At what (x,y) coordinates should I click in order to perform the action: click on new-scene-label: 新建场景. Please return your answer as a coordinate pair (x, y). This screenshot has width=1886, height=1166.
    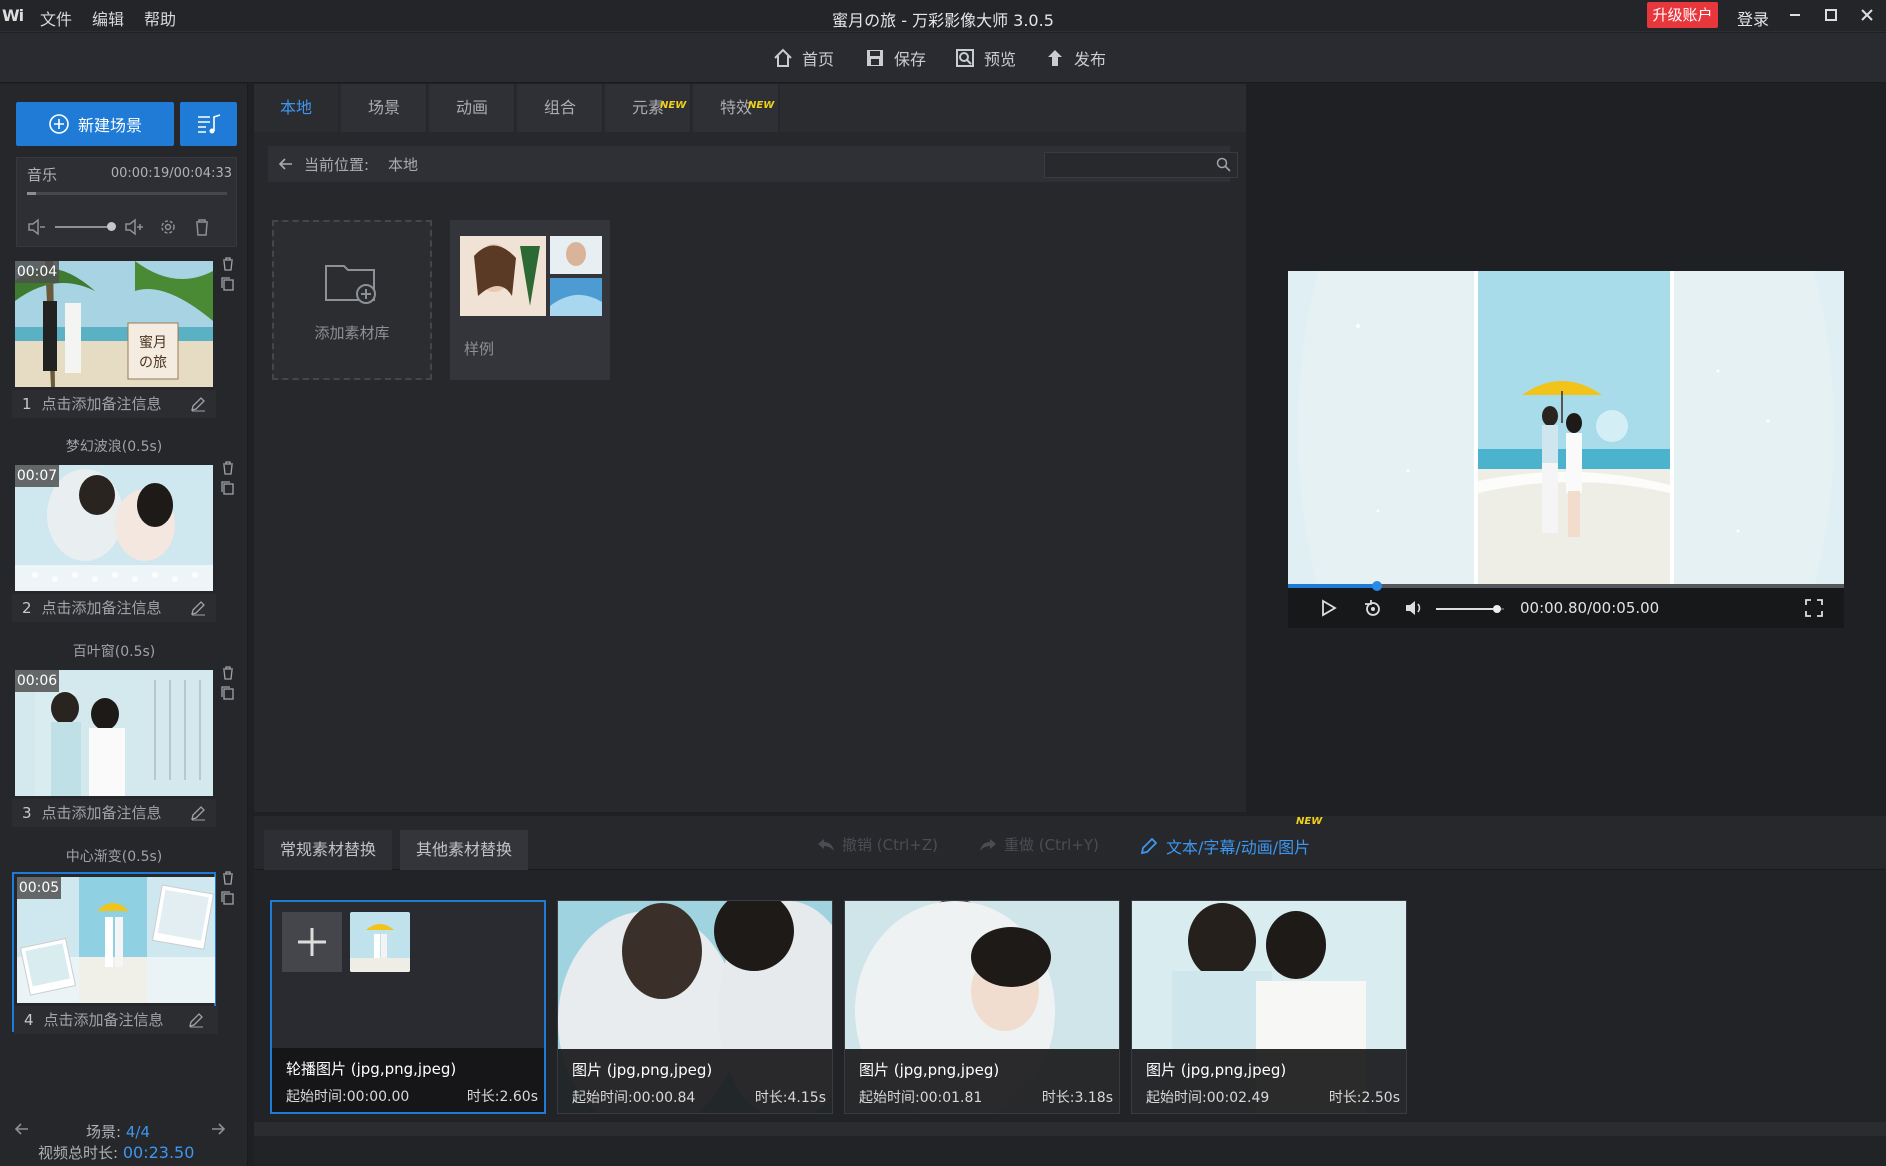
    Looking at the image, I should click on (109, 125).